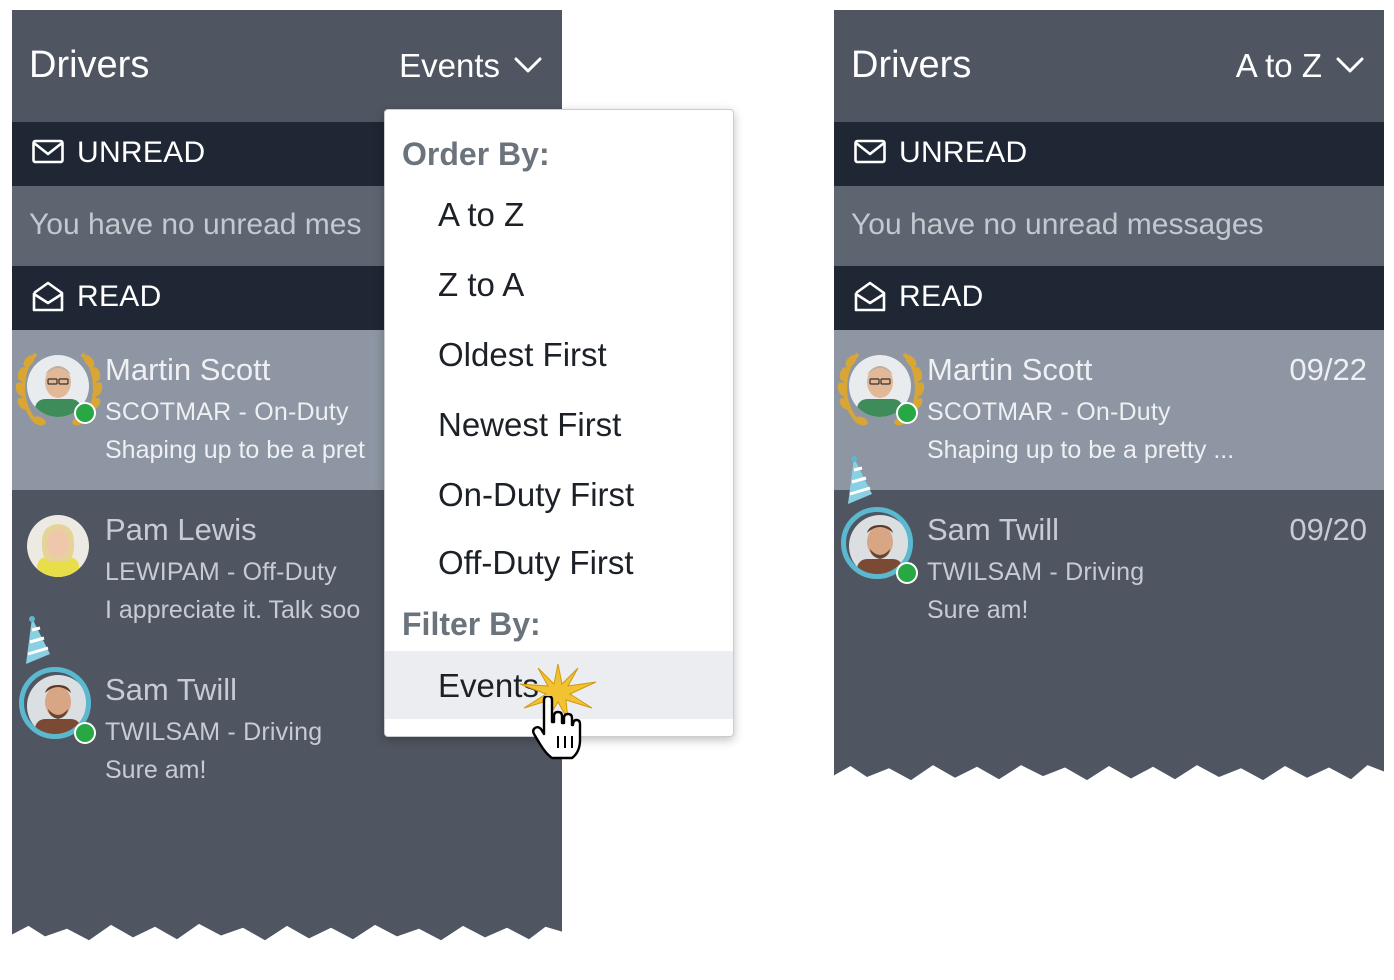 The height and width of the screenshot is (980, 1394). I want to click on menu-item-label: Z to A, so click(481, 284).